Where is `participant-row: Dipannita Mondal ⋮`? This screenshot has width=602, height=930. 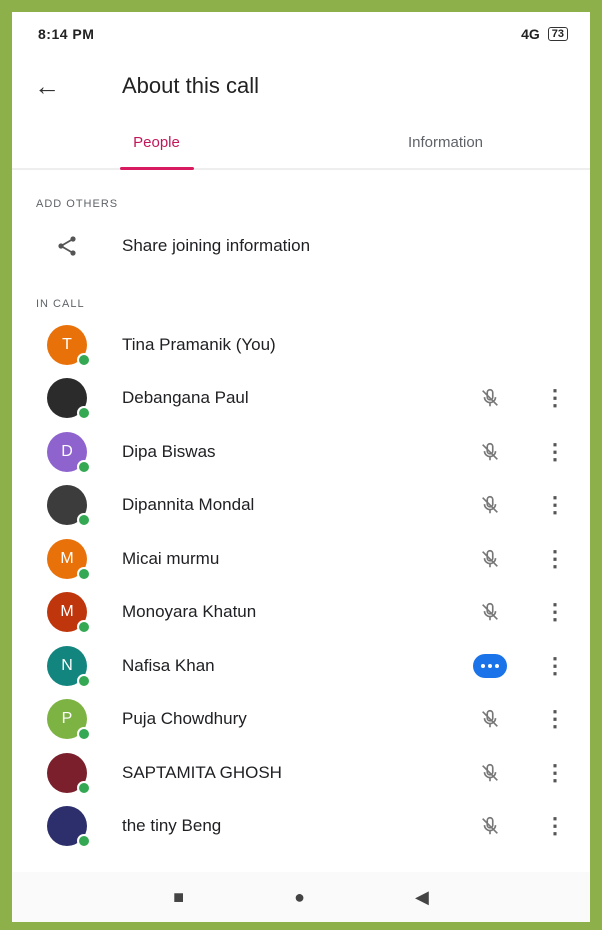 participant-row: Dipannita Mondal ⋮ is located at coordinates (301, 506).